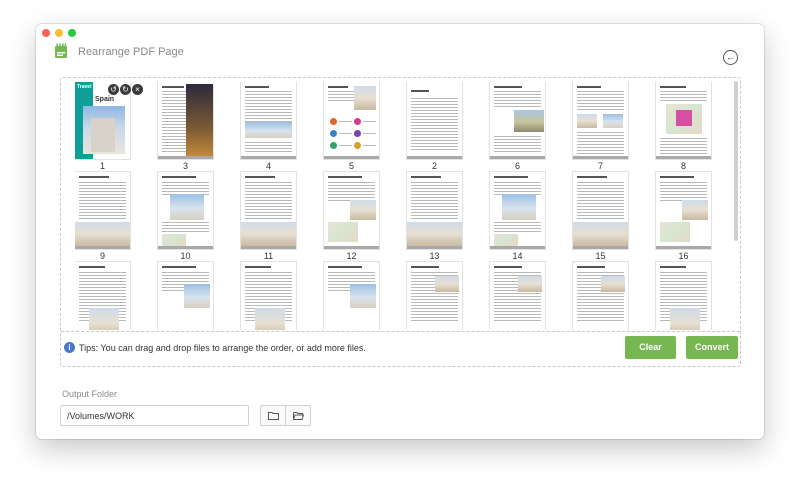  Describe the element at coordinates (273, 415) in the screenshot. I see `choose-folder-button` at that location.